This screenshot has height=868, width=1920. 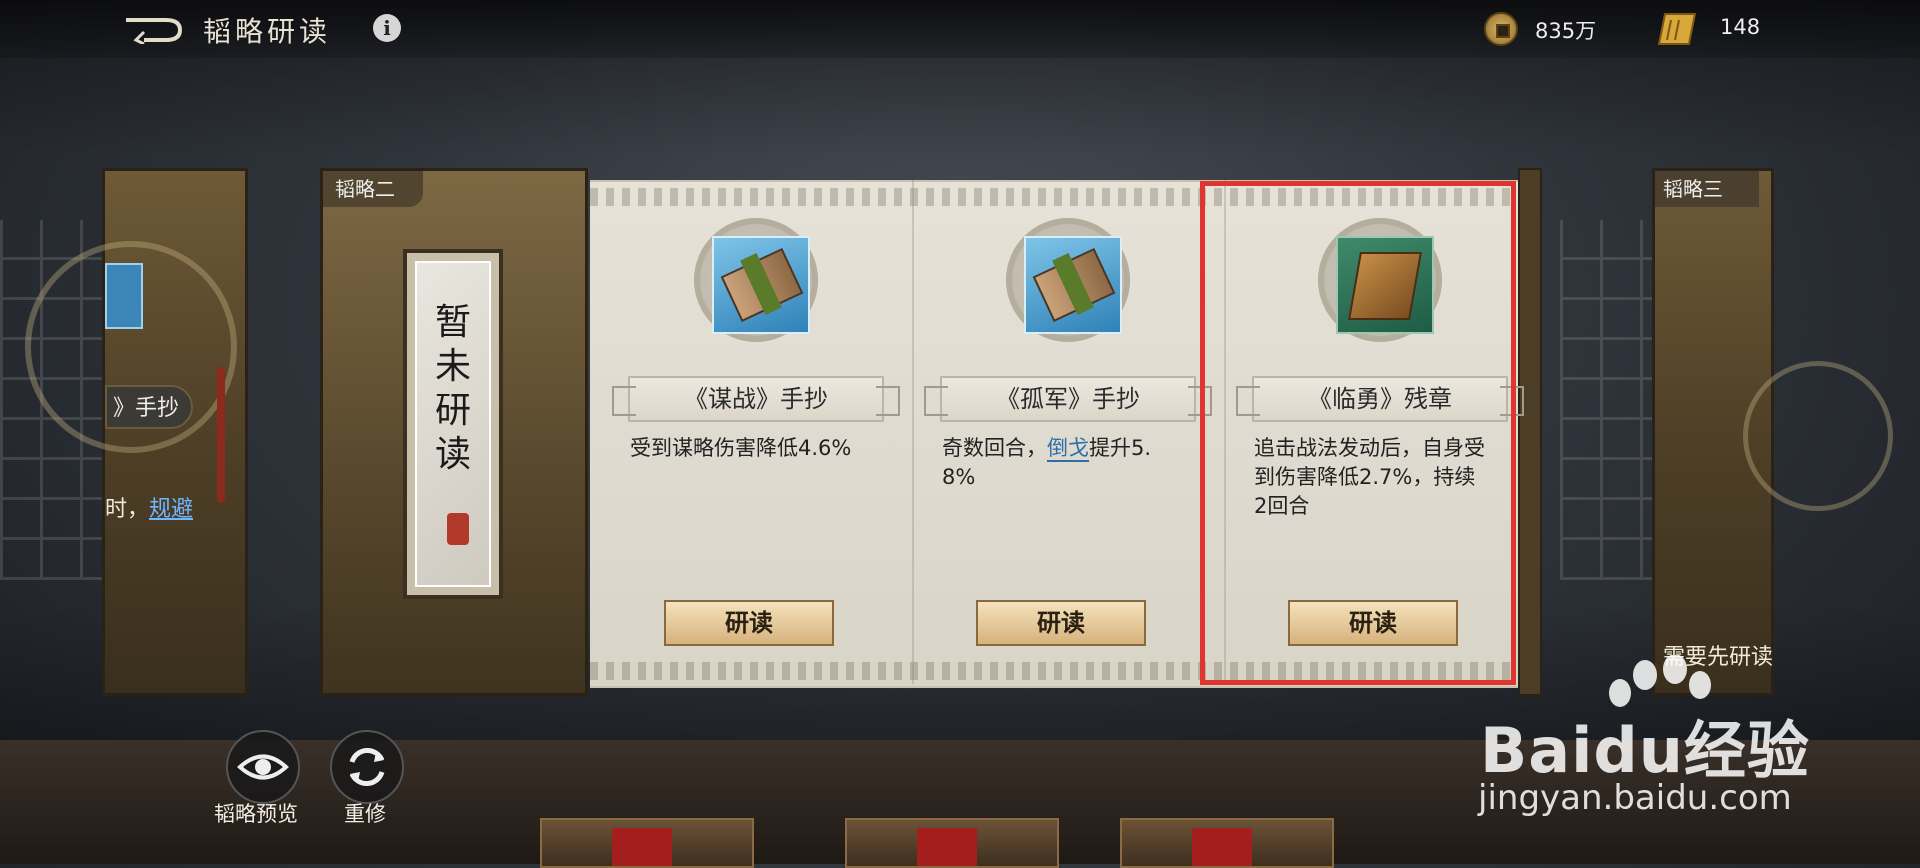 I want to click on tier-frame: 韬略二 暂未研读, so click(x=454, y=432).